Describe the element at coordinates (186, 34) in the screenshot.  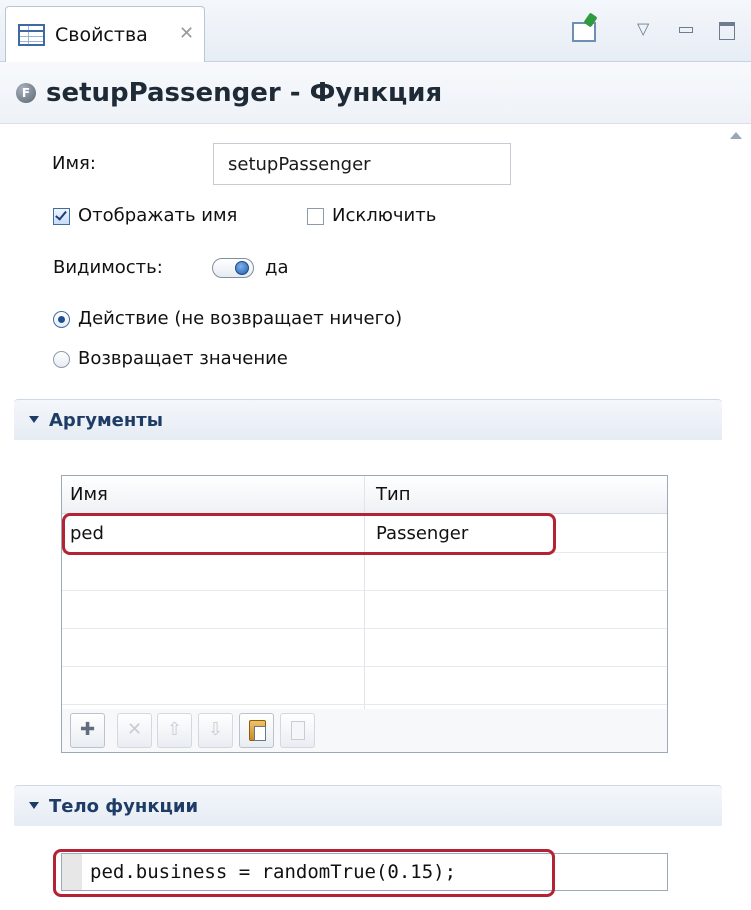
I see `close-tab-icon: ✕` at that location.